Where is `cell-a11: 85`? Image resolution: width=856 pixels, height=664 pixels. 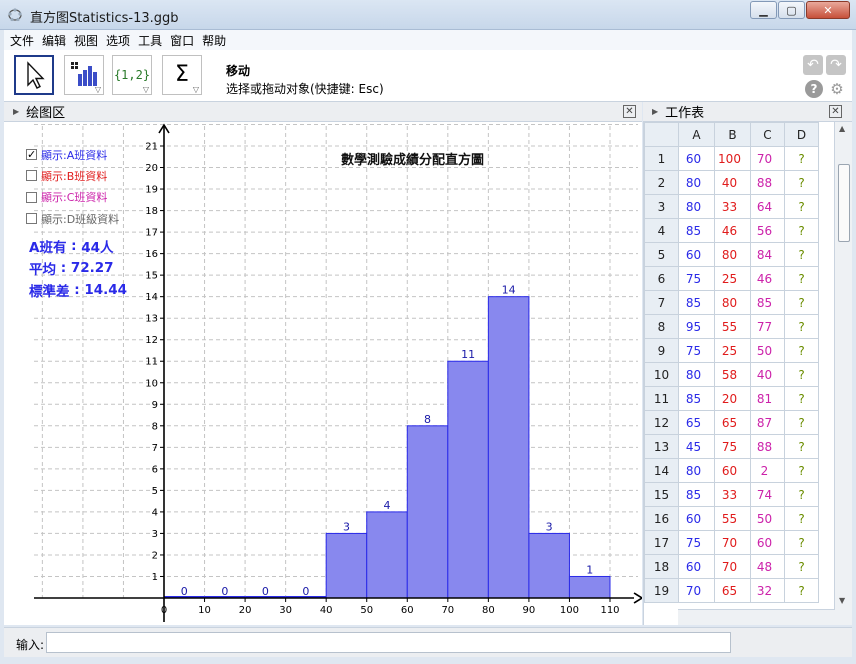 cell-a11: 85 is located at coordinates (696, 398).